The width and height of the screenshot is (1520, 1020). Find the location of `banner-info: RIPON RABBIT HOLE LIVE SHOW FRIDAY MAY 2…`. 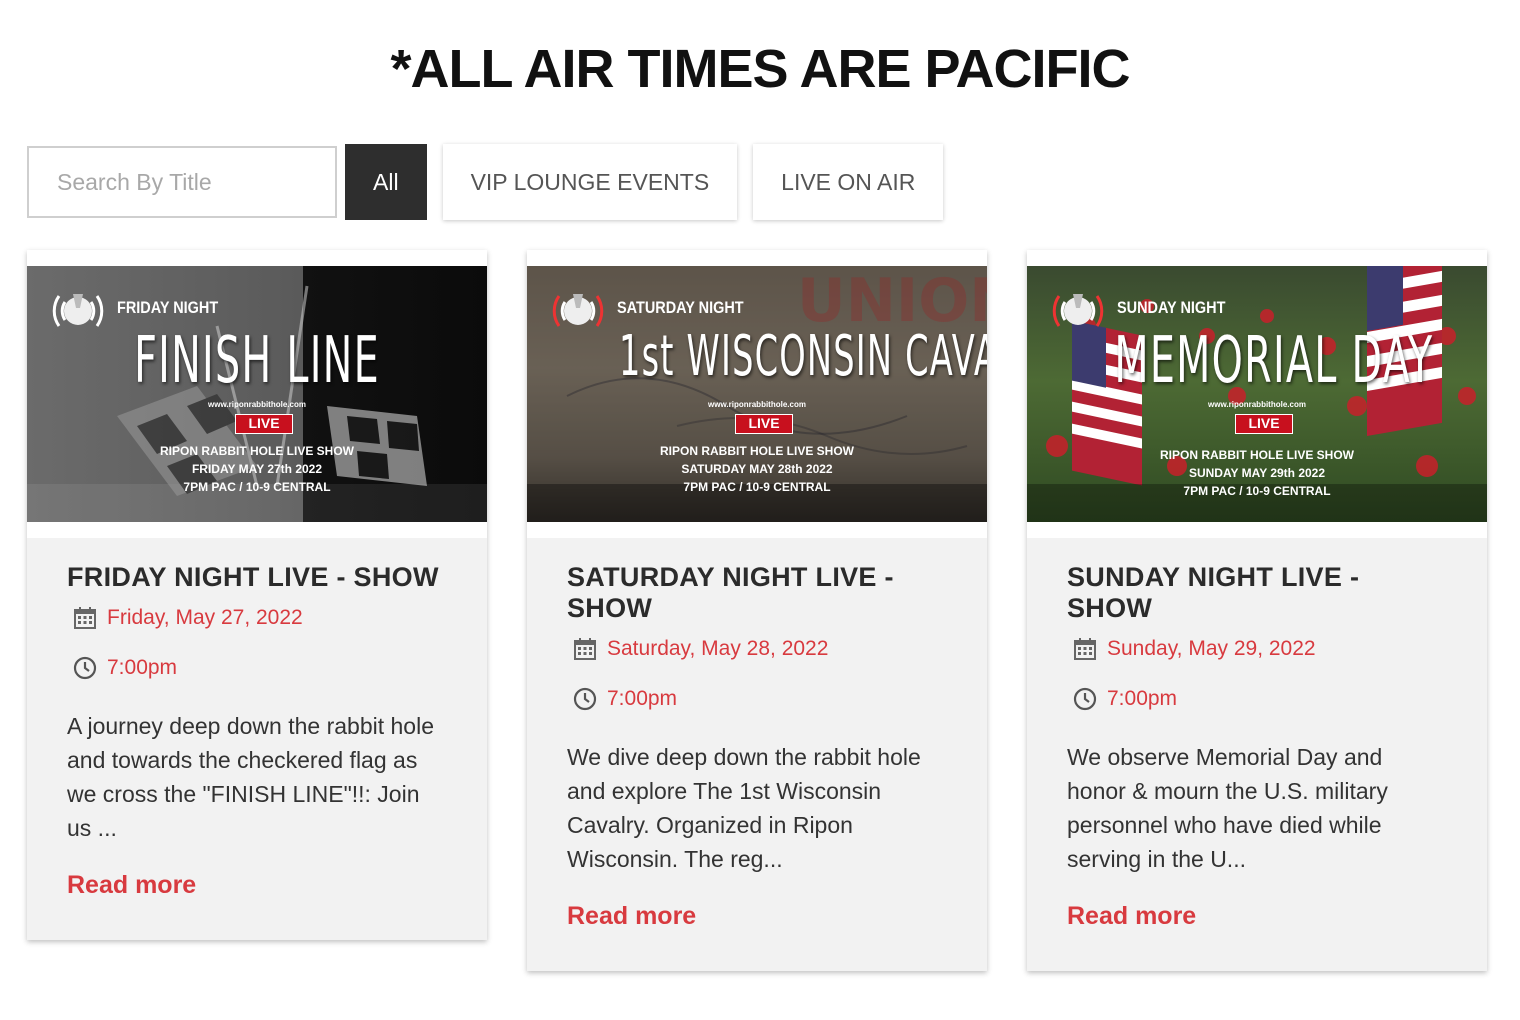

banner-info: RIPON RABBIT HOLE LIVE SHOW FRIDAY MAY 2… is located at coordinates (257, 469).